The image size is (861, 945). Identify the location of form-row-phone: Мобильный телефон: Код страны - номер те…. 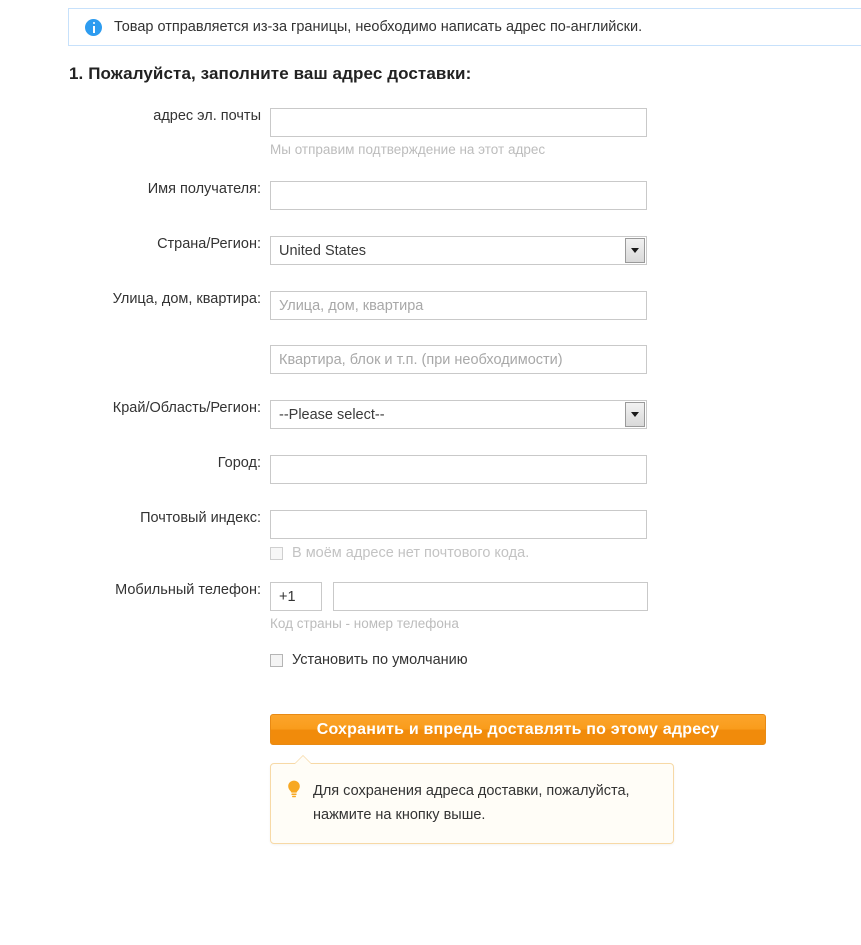
(430, 607).